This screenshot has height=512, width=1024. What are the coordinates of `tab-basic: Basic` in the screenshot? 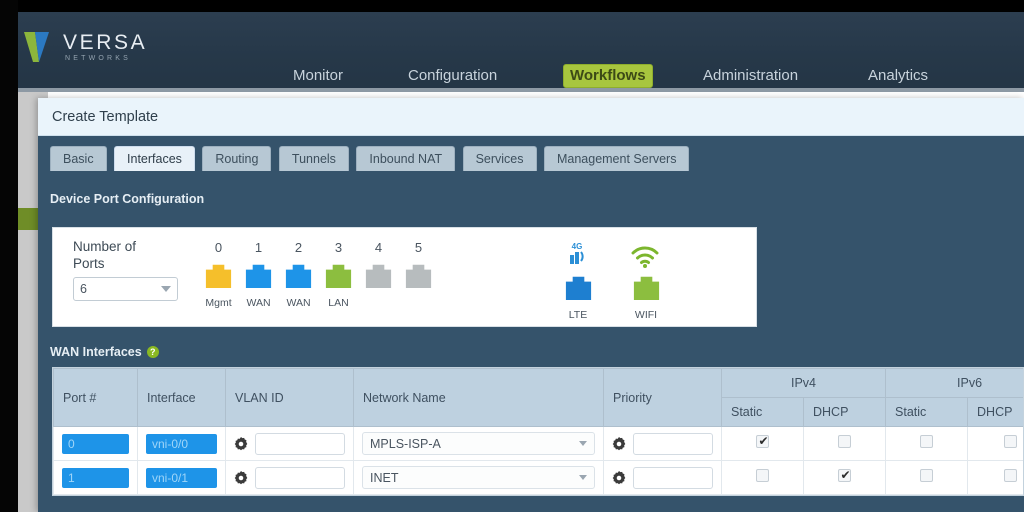 It's located at (78, 158).